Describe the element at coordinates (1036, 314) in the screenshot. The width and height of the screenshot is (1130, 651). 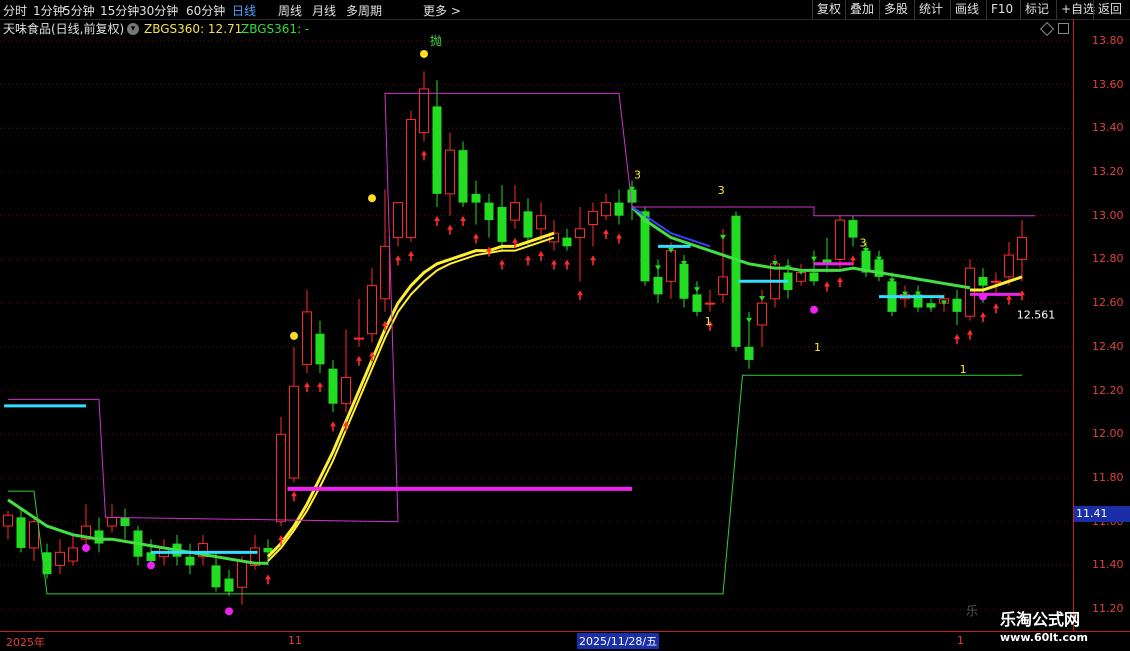
I see `chart-annotation: 12.561` at that location.